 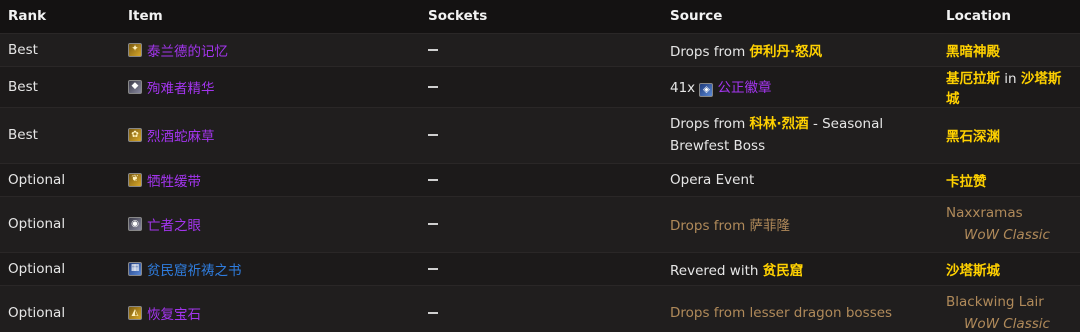 I want to click on table-row: Best ✦ 泰兰德的记忆 Drops from 伊利丹·怒风 黑暗神殿, so click(x=540, y=49).